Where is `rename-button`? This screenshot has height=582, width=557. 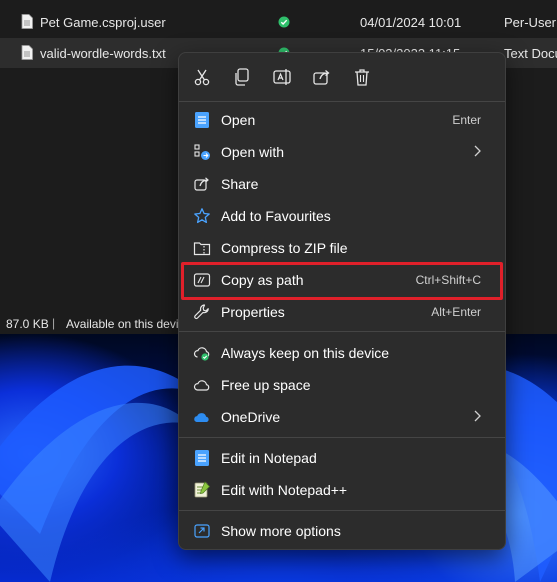 rename-button is located at coordinates (282, 77).